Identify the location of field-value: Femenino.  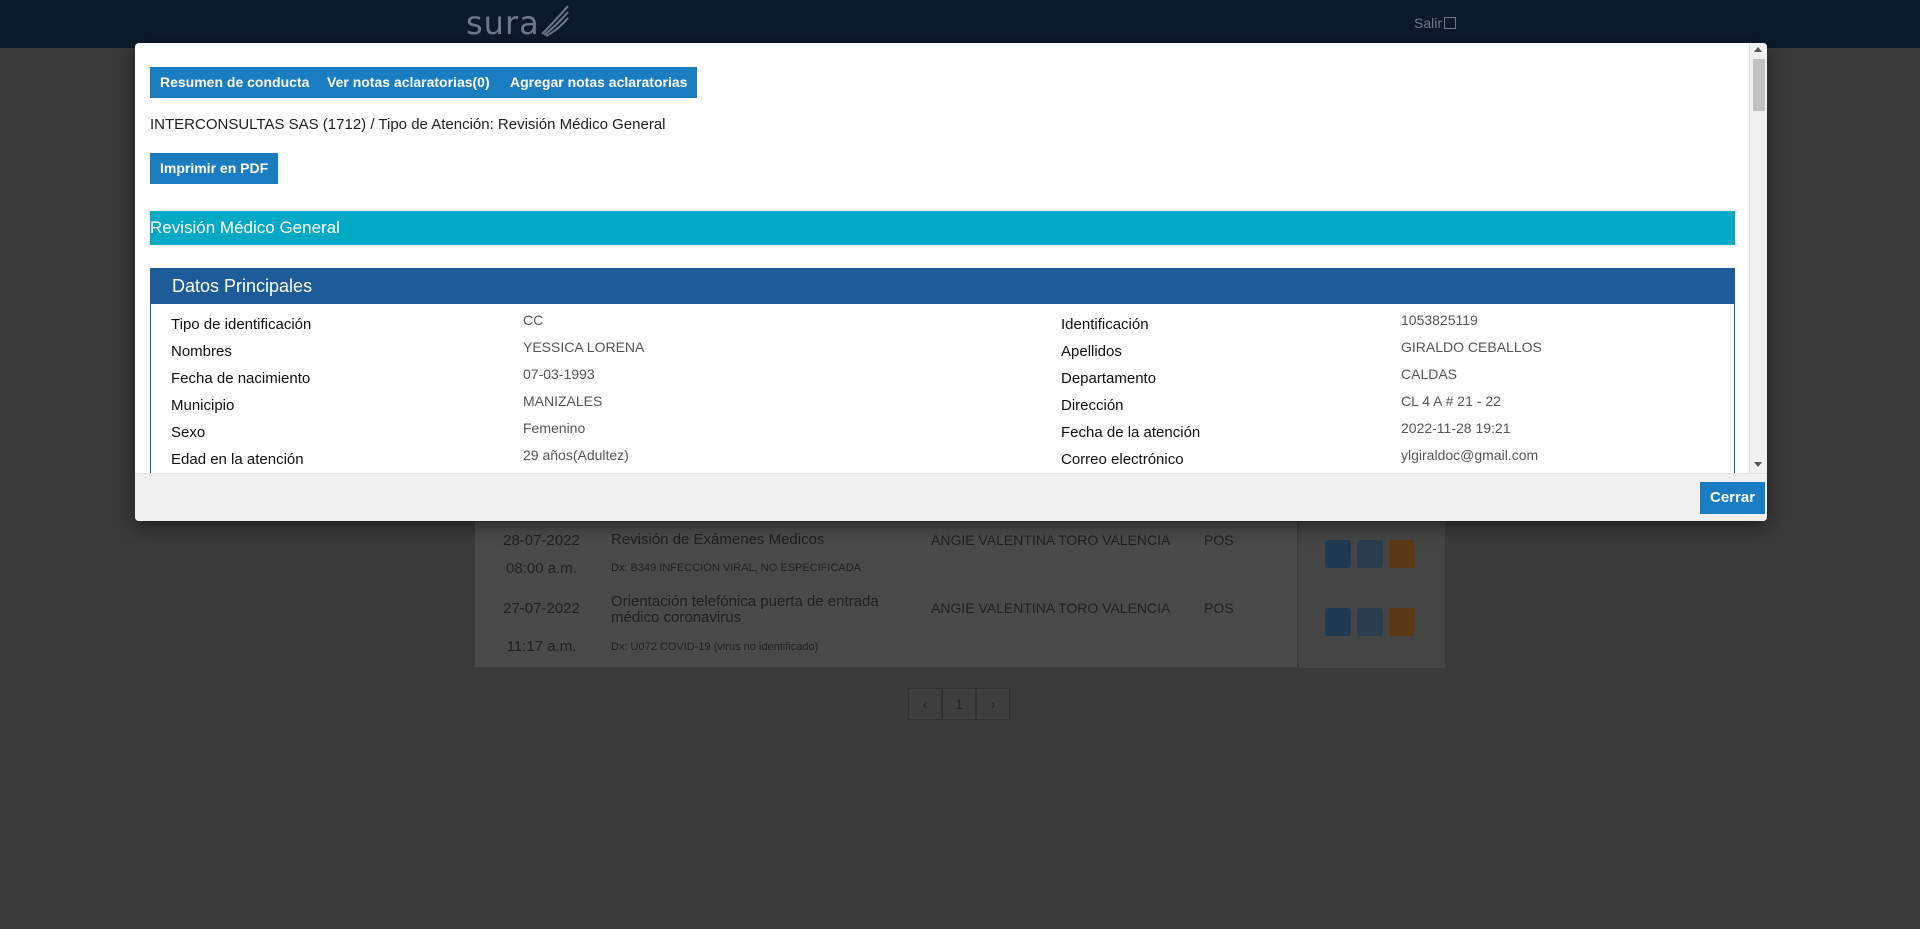
(554, 428).